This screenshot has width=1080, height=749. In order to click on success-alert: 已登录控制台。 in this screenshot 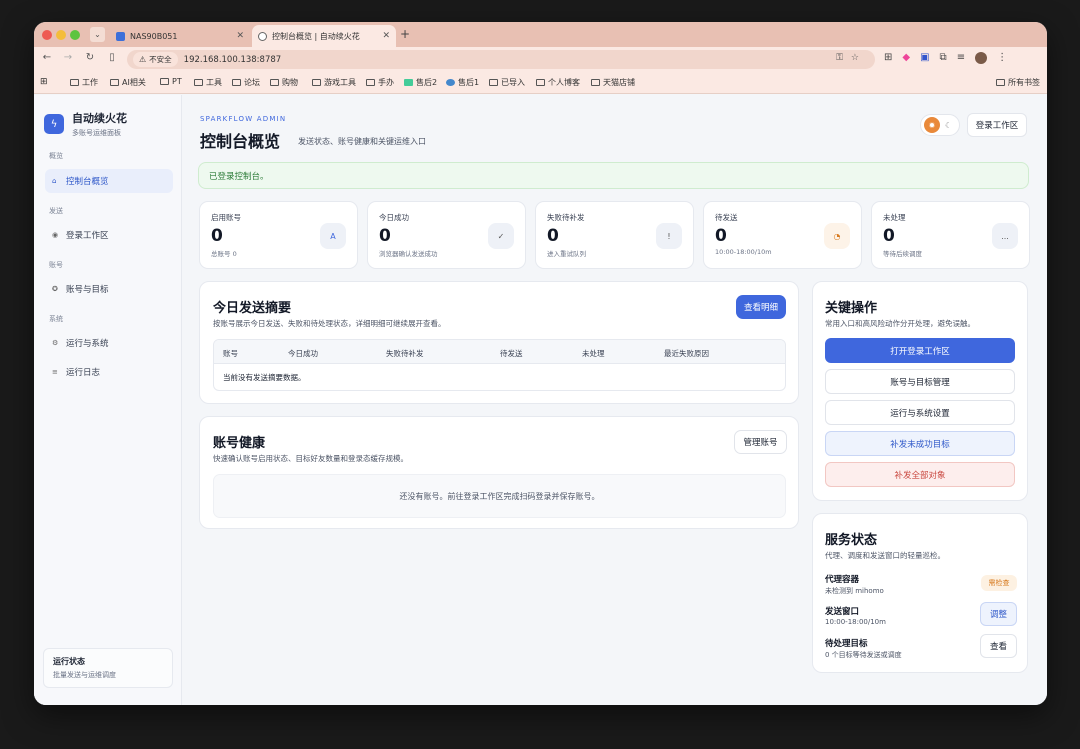, I will do `click(613, 175)`.